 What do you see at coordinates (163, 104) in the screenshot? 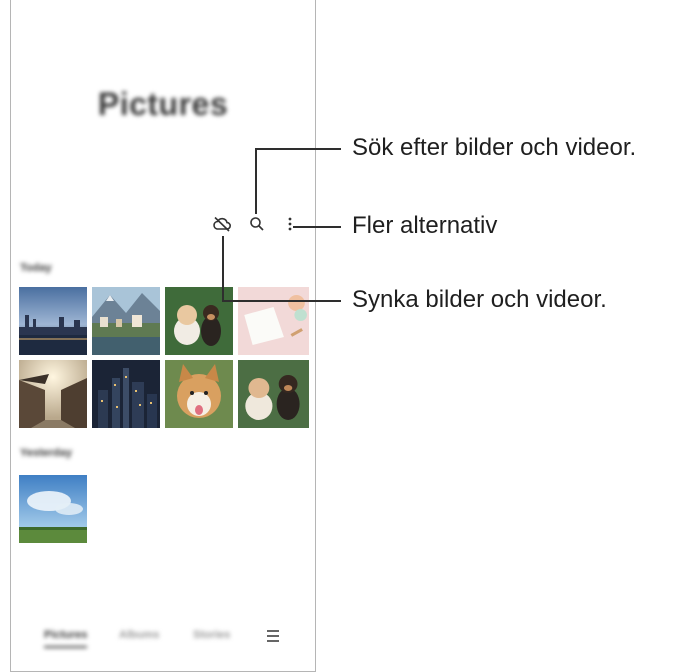
I see `page-title: Pictures` at bounding box center [163, 104].